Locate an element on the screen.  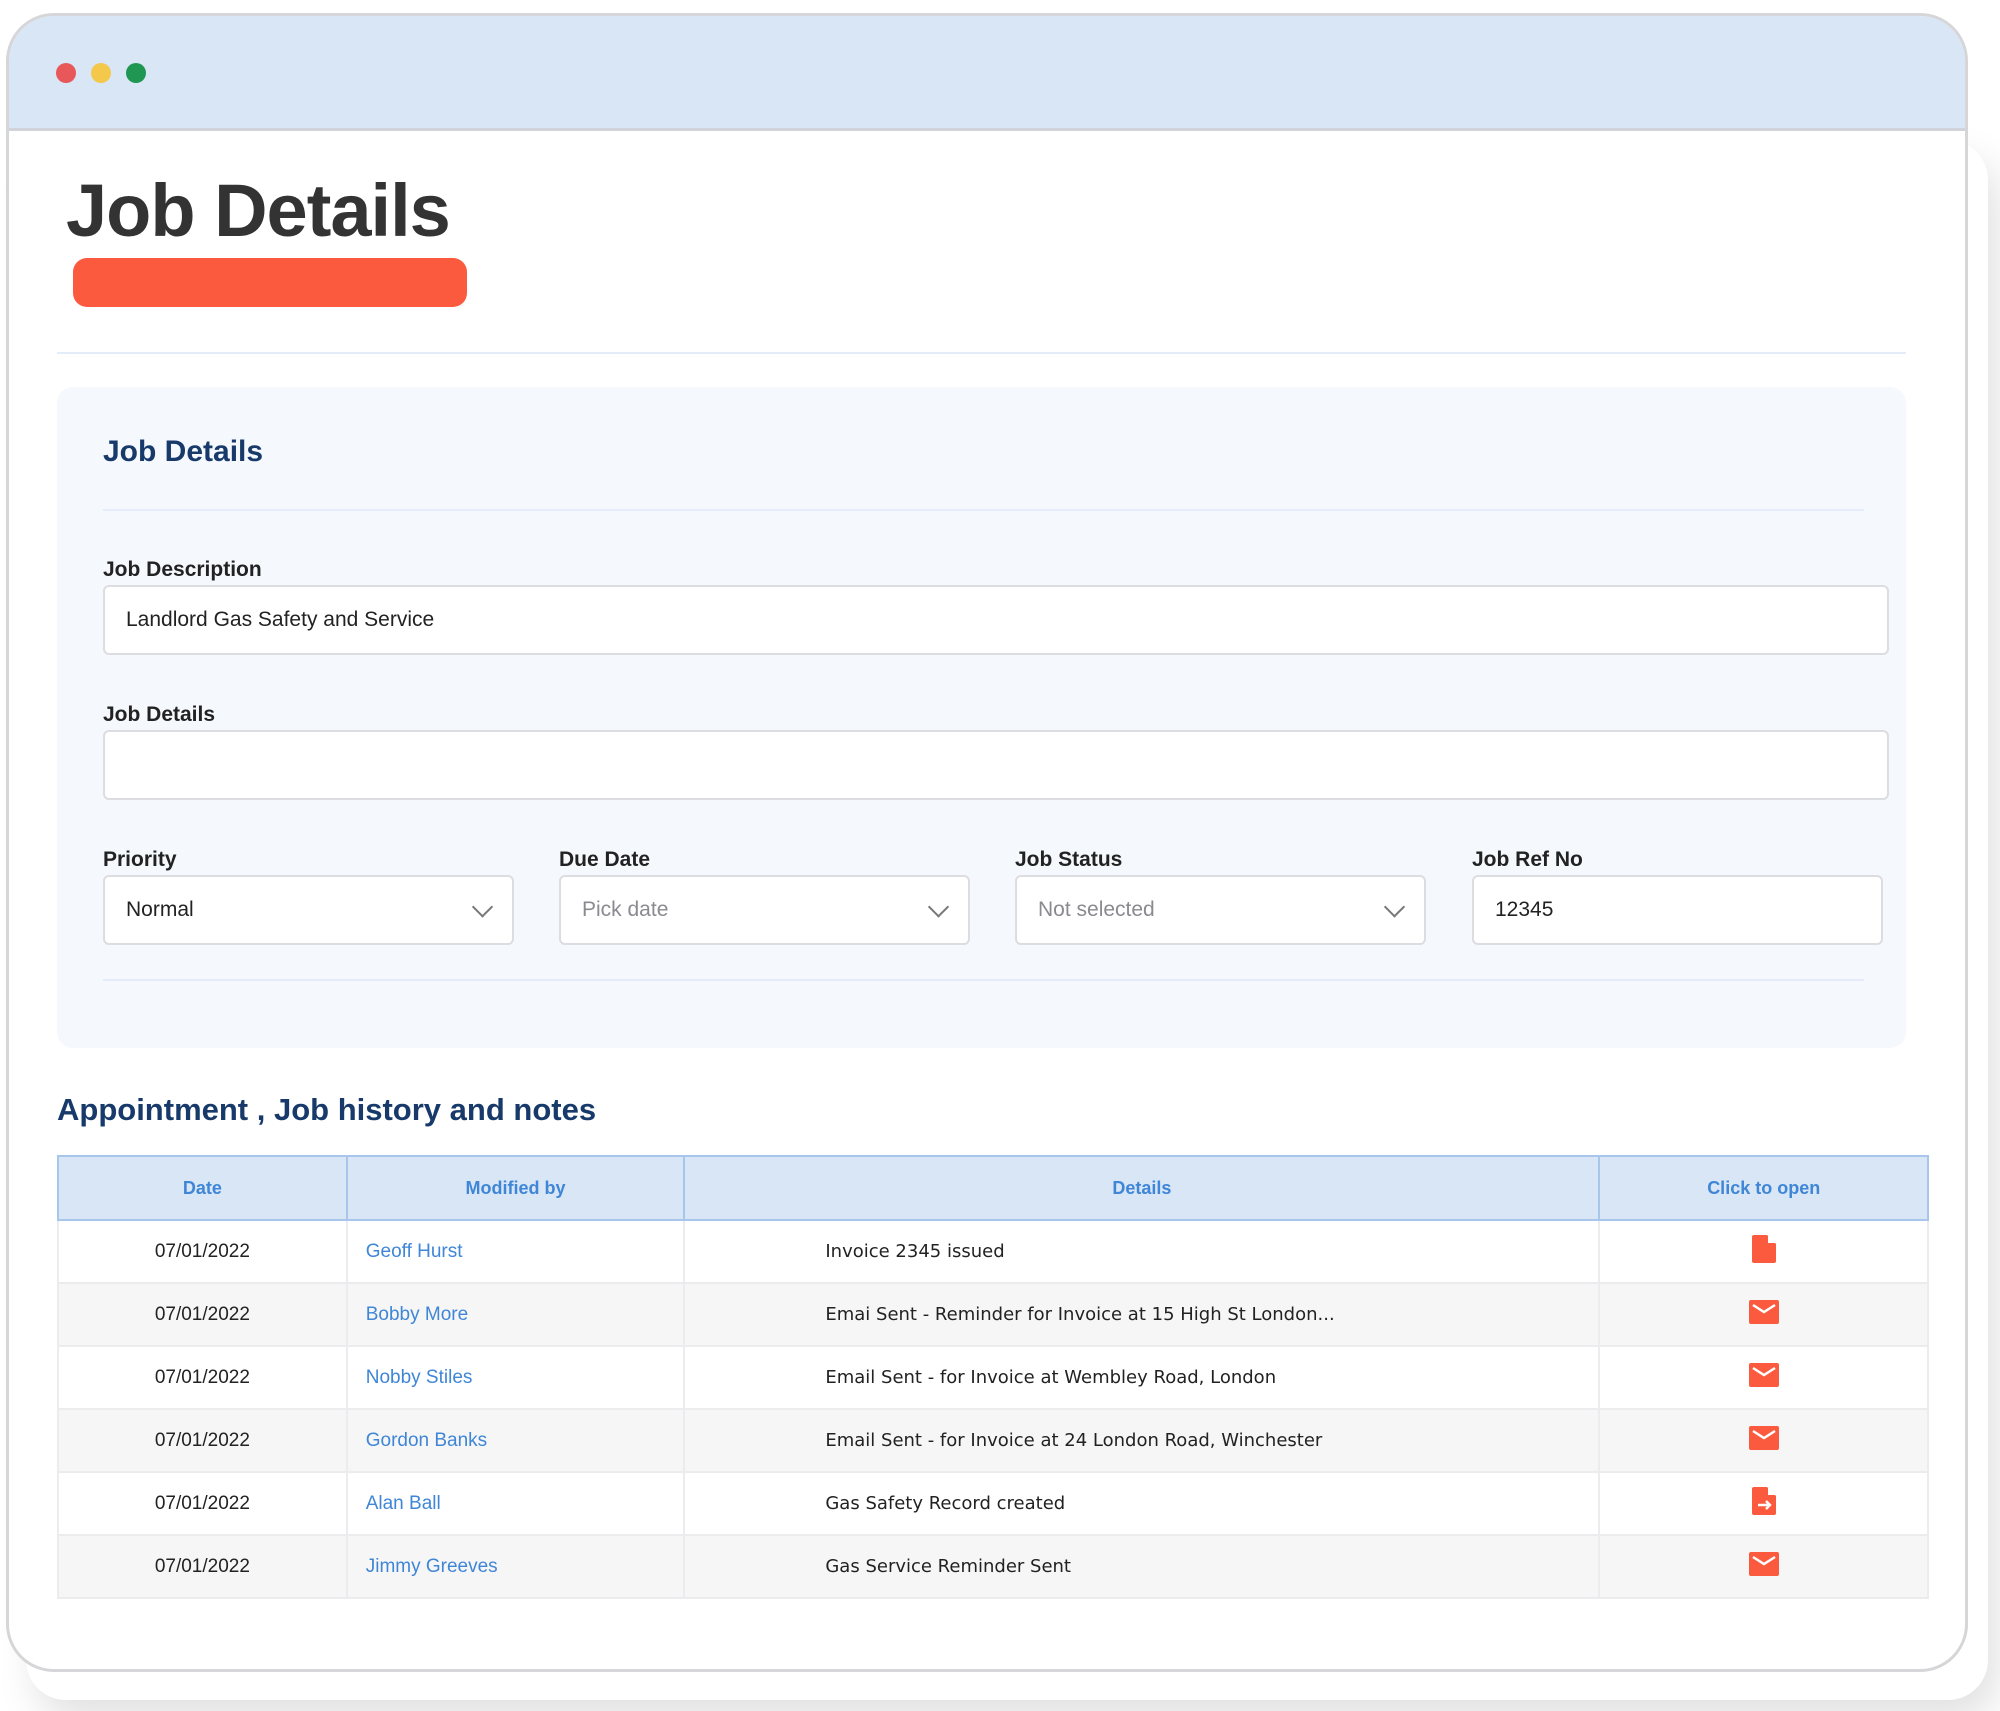
row-modified-by-link: Geoff Hurst is located at coordinates (515, 1251).